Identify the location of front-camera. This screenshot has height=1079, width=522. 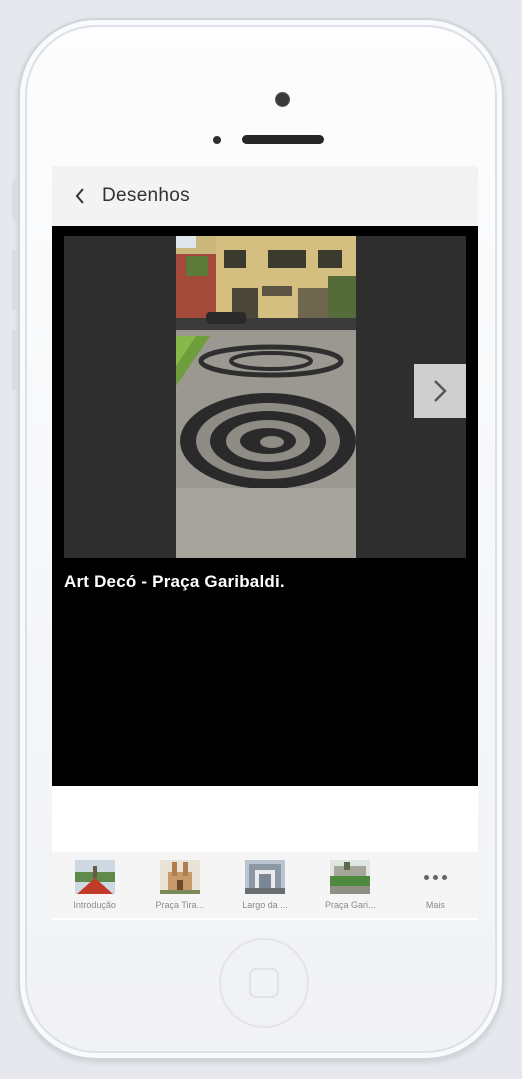
(282, 99).